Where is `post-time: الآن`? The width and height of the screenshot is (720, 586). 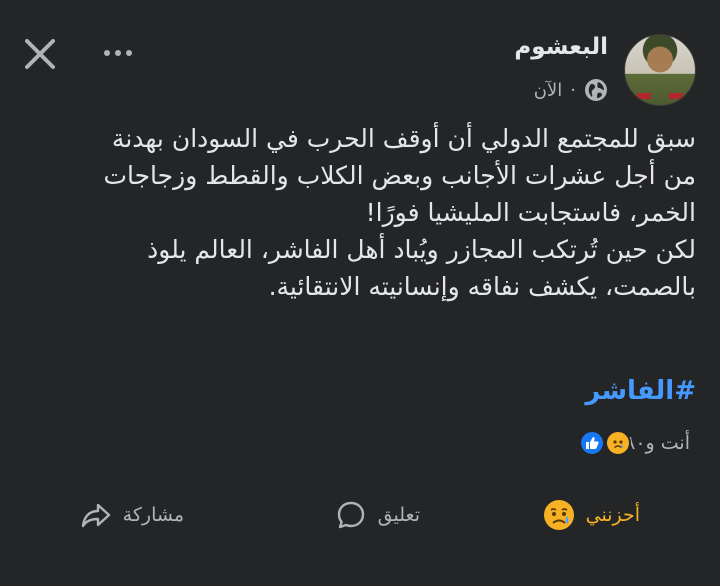
post-time: الآن is located at coordinates (548, 90).